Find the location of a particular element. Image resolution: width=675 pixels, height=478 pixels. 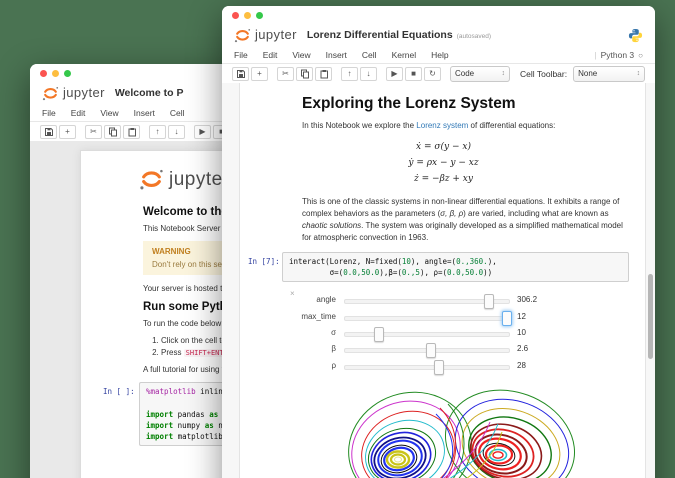

interact-widget-area: × angle 306.2 max_time 12 σ 10 β 2.6 ρ 28 is located at coordinates (442, 333).